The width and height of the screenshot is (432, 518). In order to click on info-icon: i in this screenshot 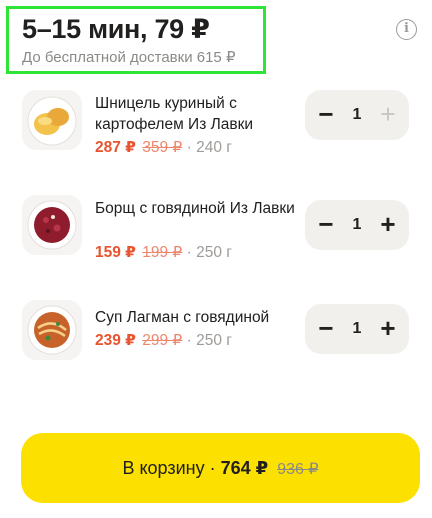, I will do `click(406, 29)`.